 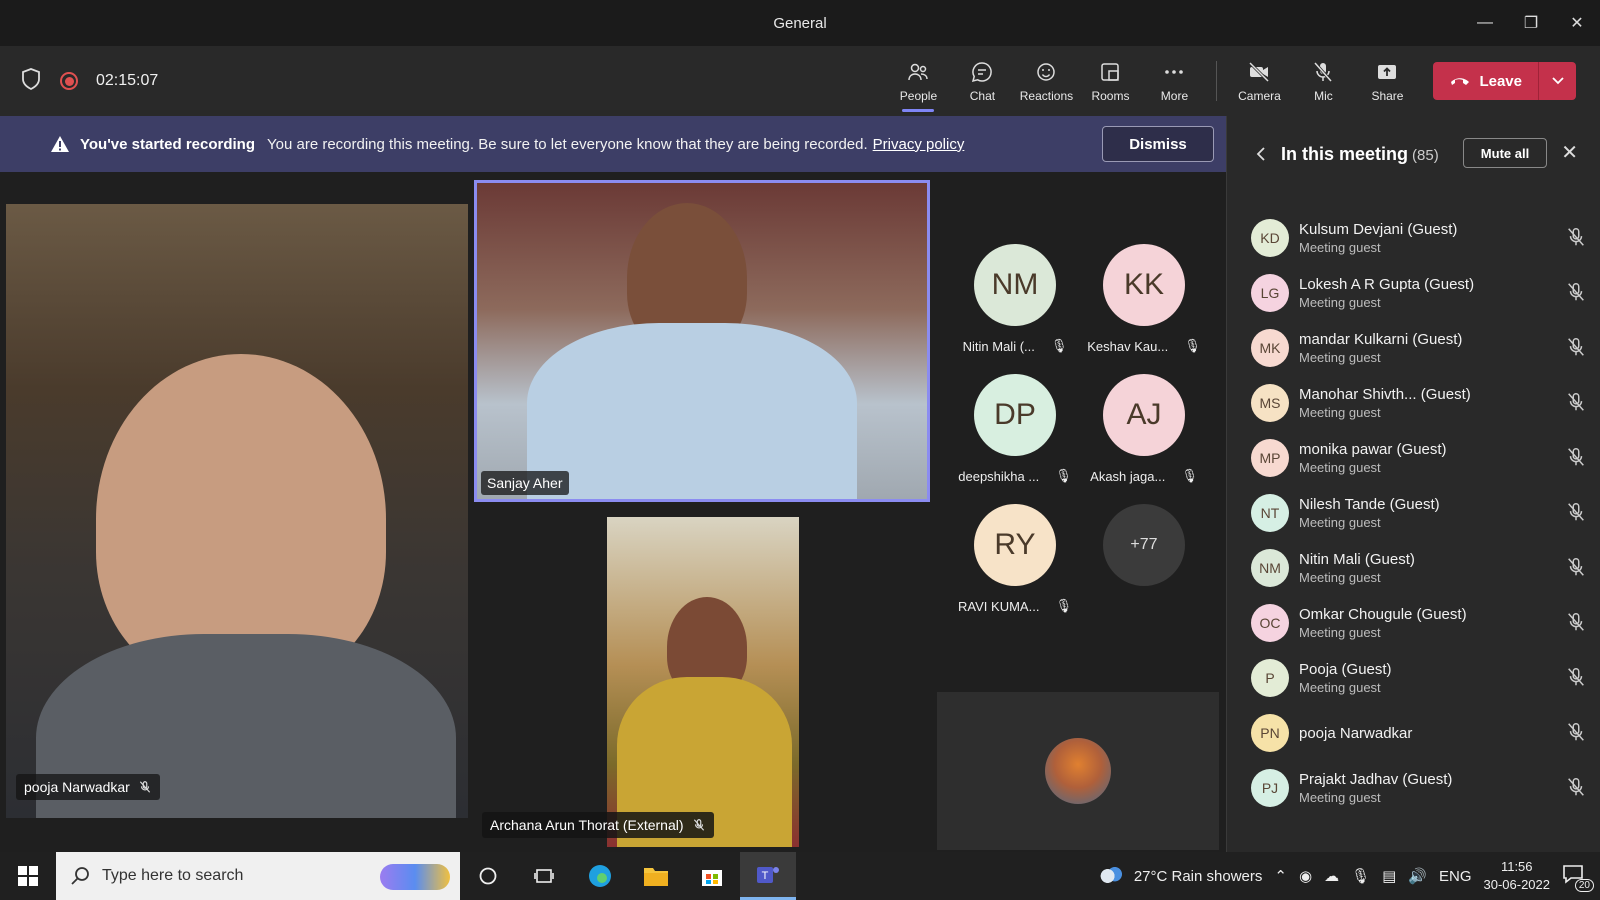 What do you see at coordinates (982, 81) in the screenshot?
I see `chat-button: Chat` at bounding box center [982, 81].